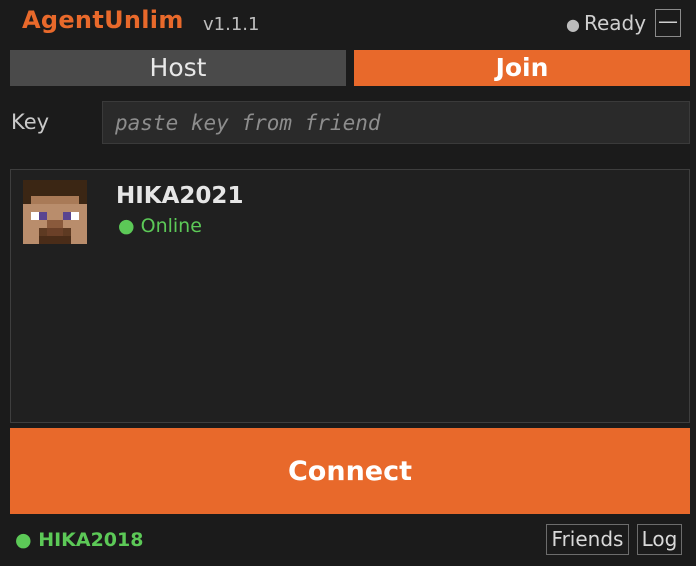  I want to click on list-item: HIKA2021 ● Online, so click(348, 215).